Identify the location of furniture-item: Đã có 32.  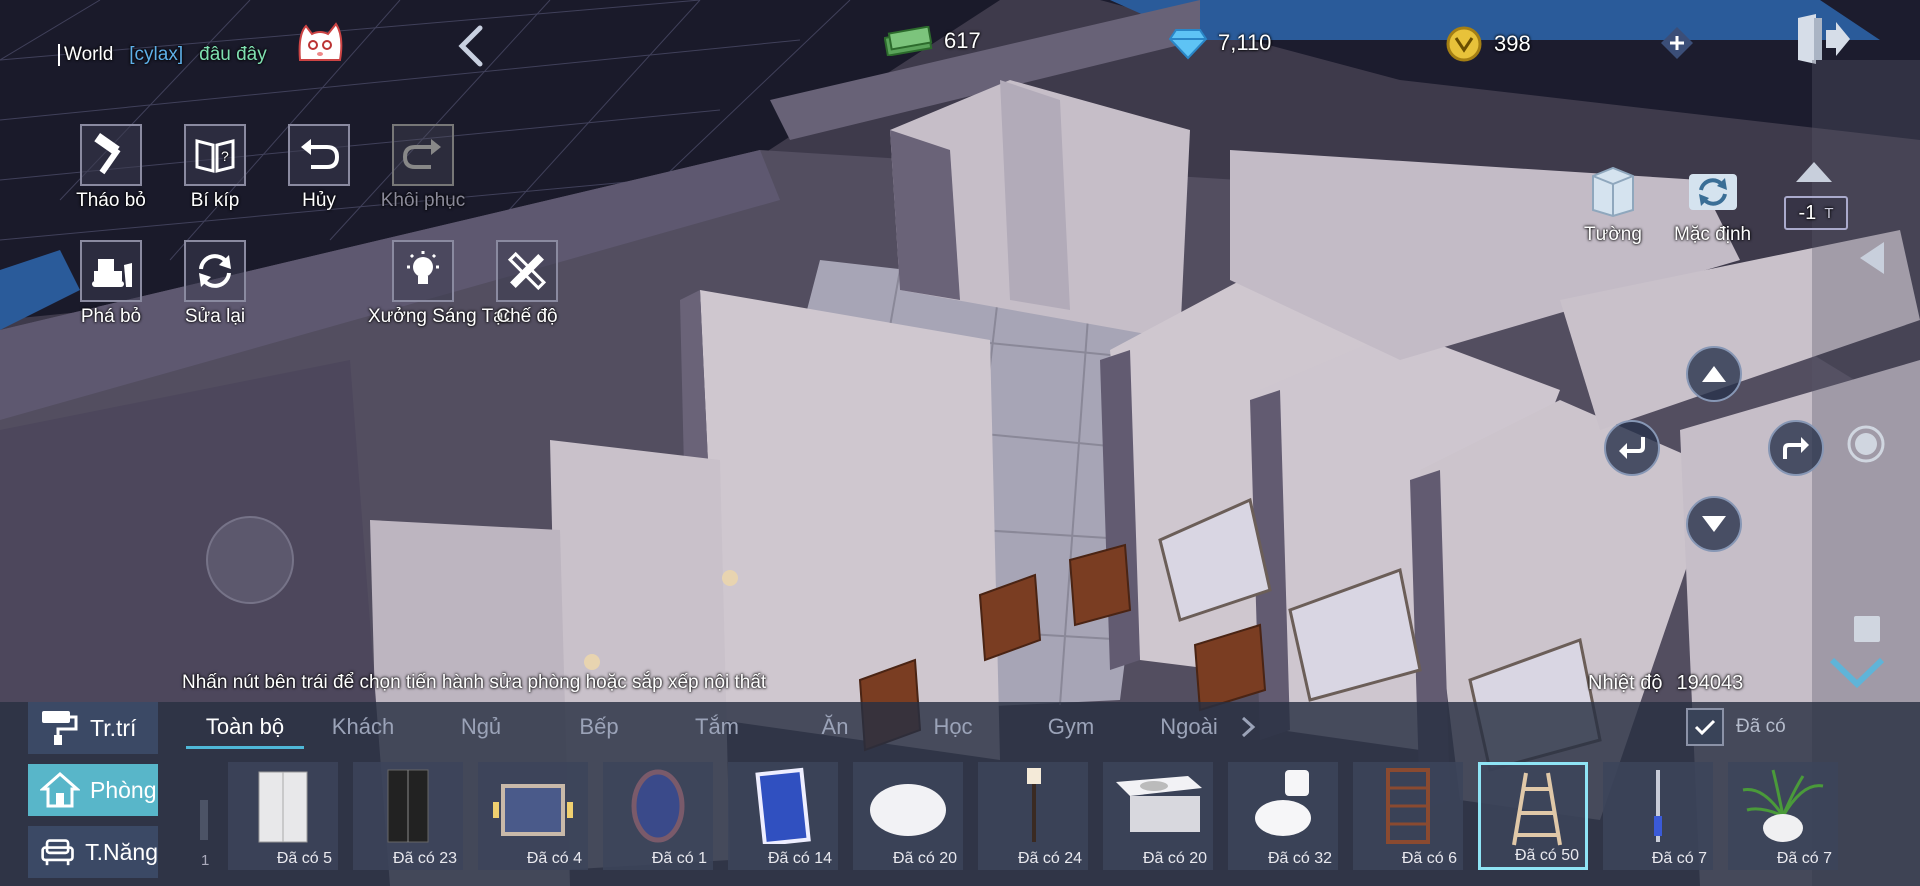
(1283, 816).